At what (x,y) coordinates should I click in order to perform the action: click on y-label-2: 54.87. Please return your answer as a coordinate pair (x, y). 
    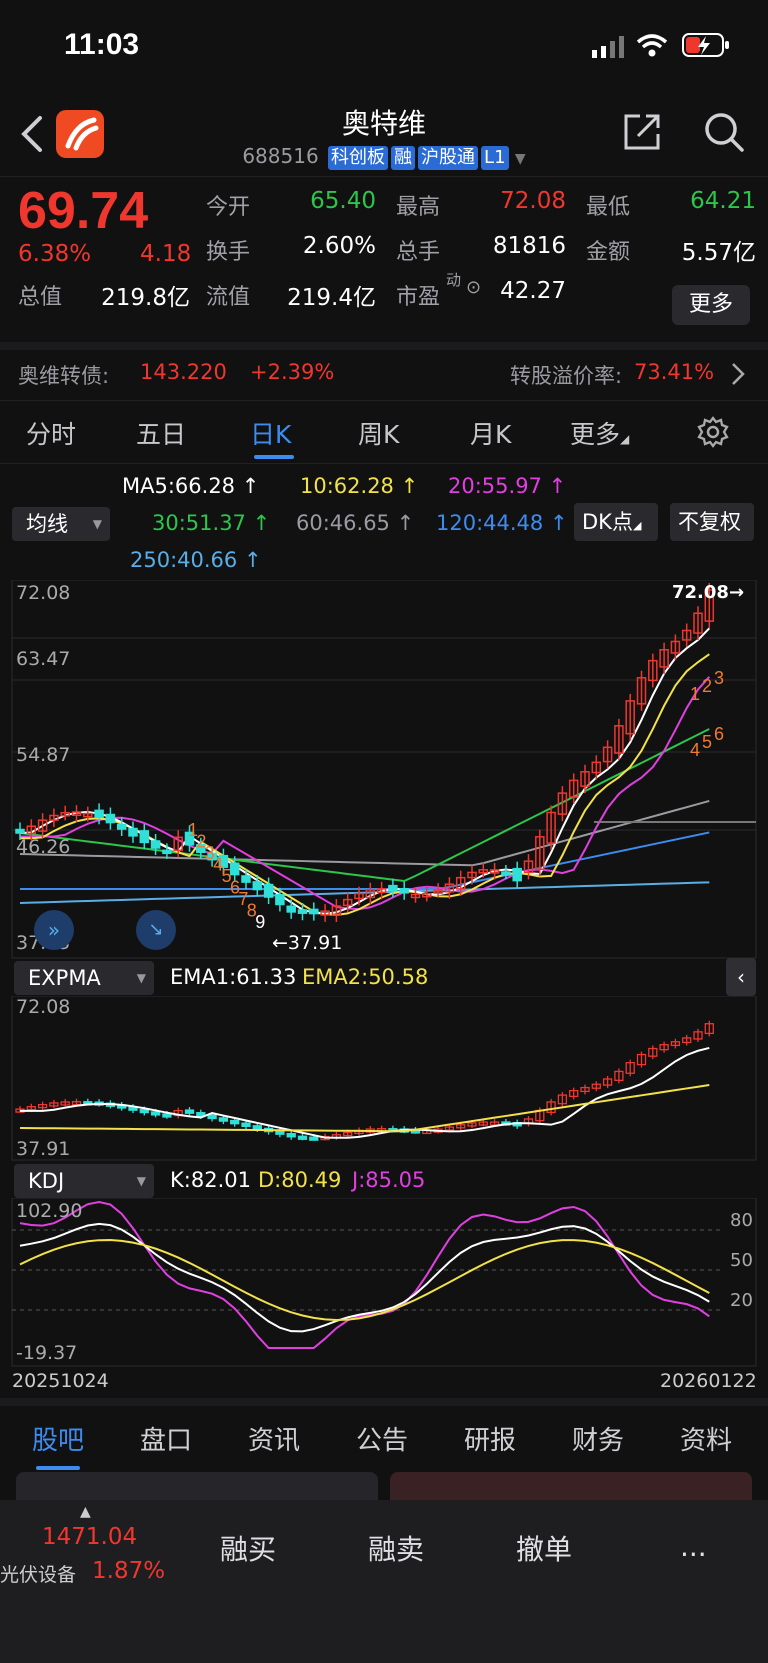
    Looking at the image, I should click on (43, 755).